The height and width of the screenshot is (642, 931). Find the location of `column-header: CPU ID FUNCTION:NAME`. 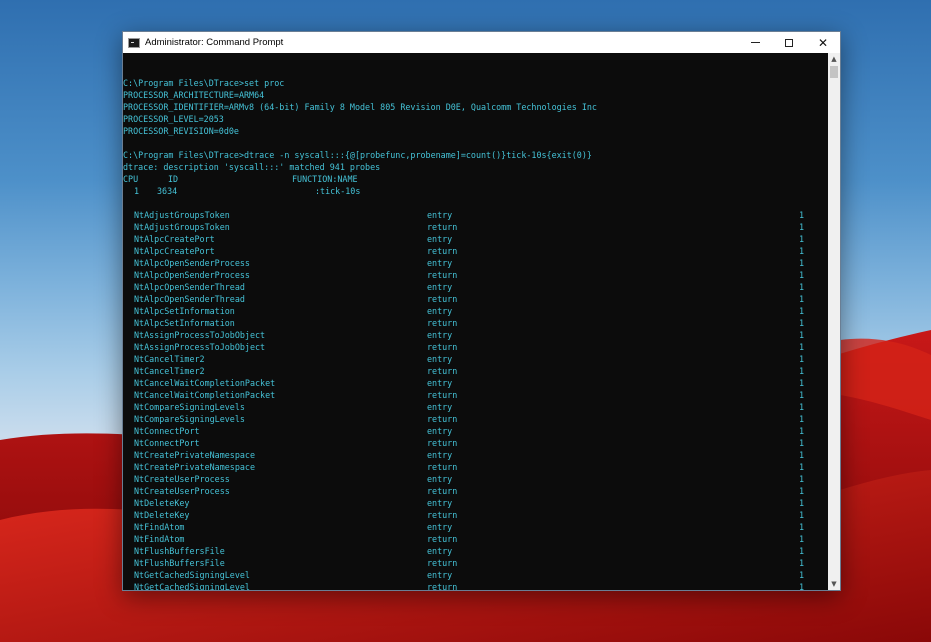

column-header: CPU ID FUNCTION:NAME is located at coordinates (475, 179).